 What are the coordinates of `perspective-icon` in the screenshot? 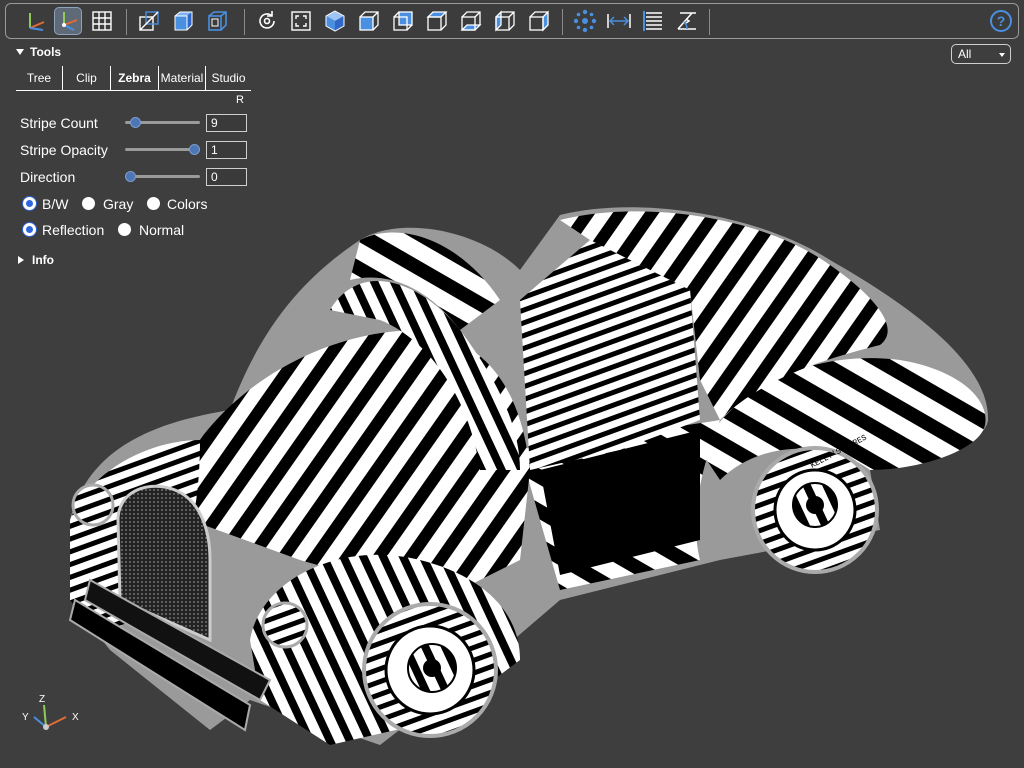 It's located at (149, 21).